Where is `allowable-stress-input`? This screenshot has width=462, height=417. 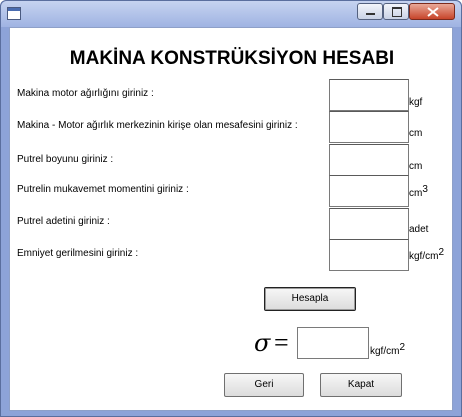
allowable-stress-input is located at coordinates (369, 255).